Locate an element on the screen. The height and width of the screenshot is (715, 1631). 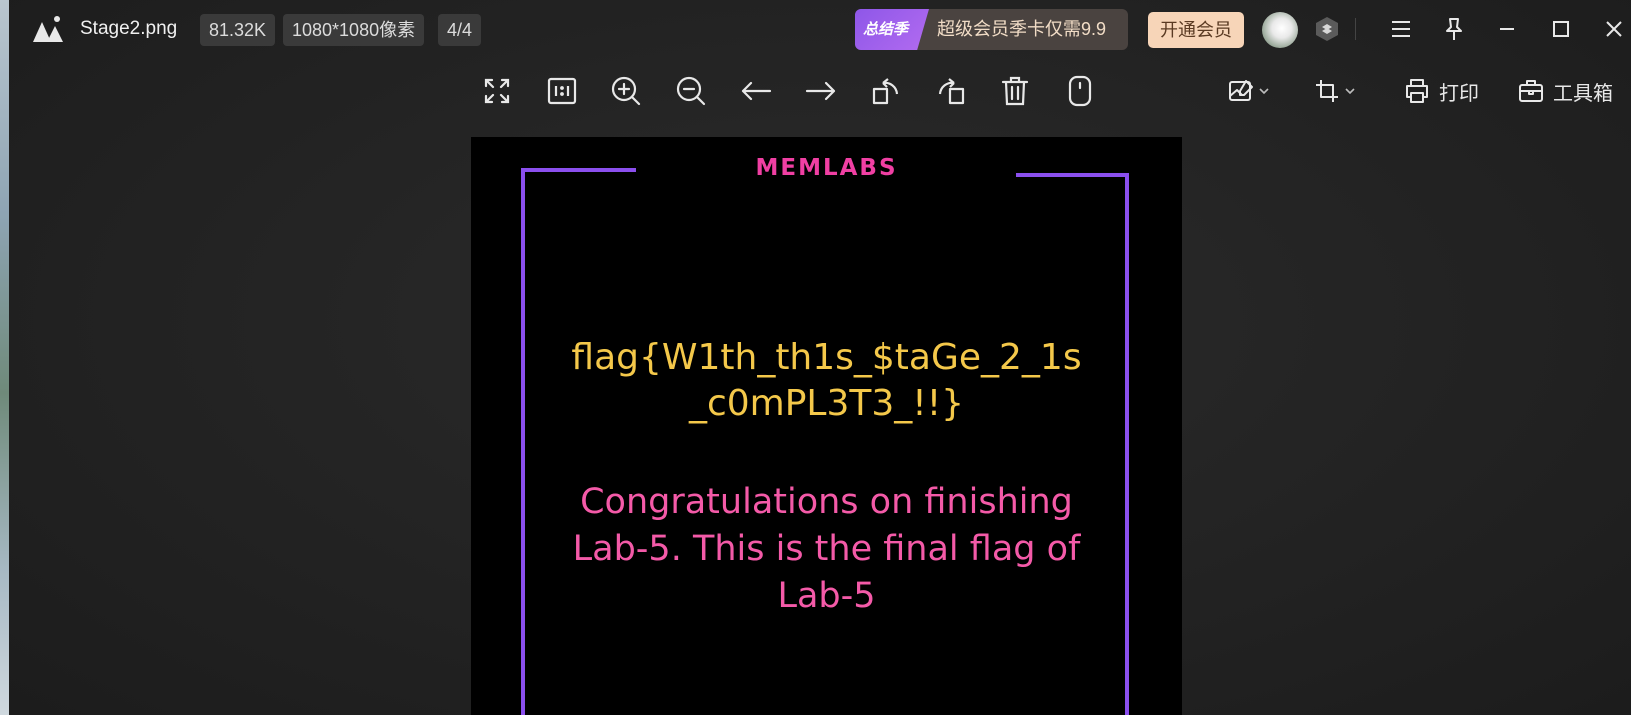
toolbox-icon is located at coordinates (1531, 91).